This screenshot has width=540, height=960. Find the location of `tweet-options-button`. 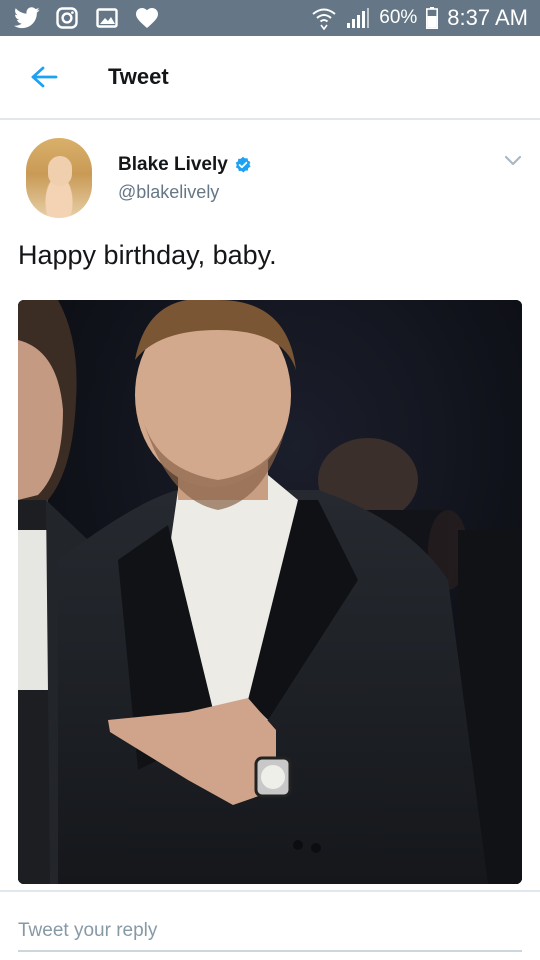

tweet-options-button is located at coordinates (513, 160).